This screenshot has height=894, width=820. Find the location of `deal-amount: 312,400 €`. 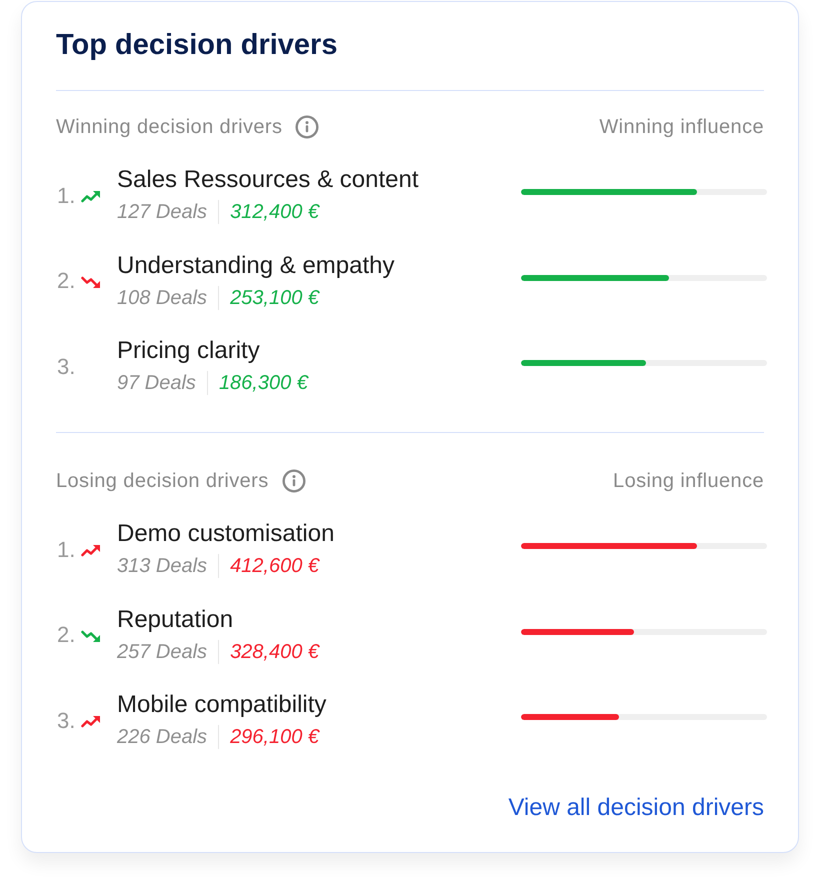

deal-amount: 312,400 € is located at coordinates (275, 212).